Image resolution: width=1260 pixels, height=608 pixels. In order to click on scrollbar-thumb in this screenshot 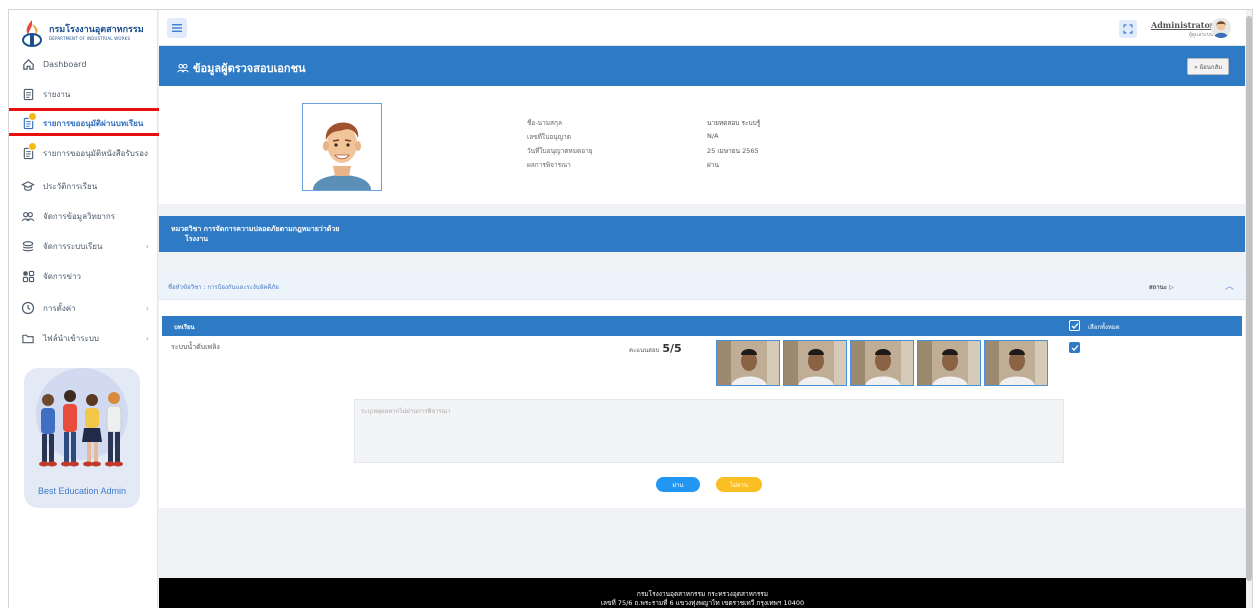, I will do `click(1249, 298)`.